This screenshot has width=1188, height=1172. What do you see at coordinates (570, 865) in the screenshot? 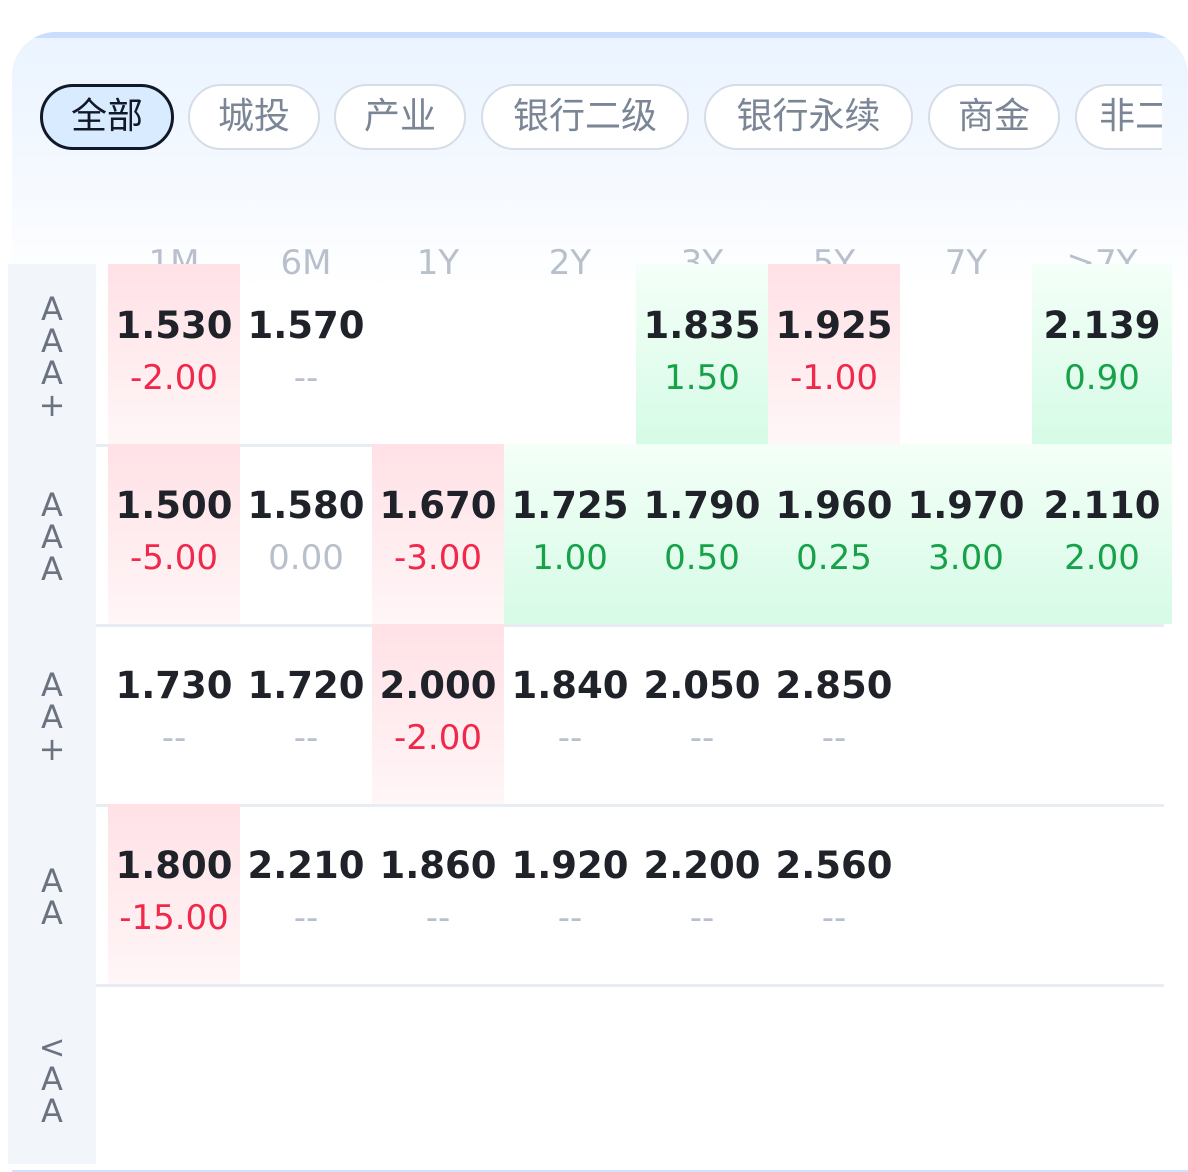
I see `yield-value: 1.920` at bounding box center [570, 865].